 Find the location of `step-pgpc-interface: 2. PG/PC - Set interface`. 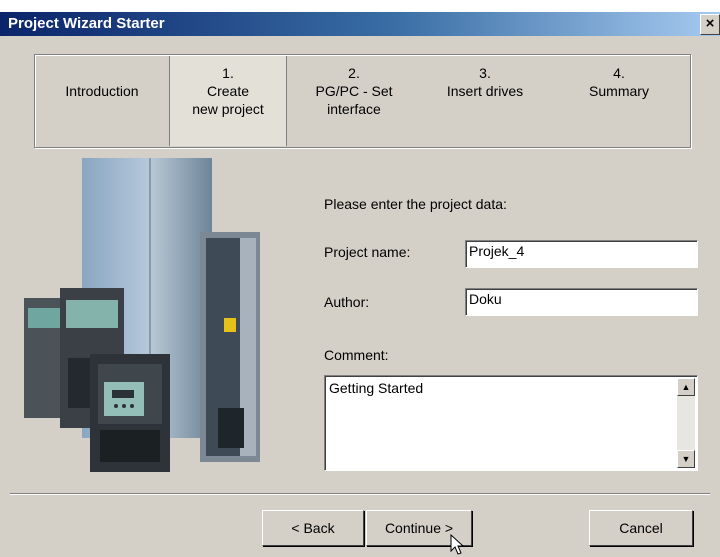

step-pgpc-interface: 2. PG/PC - Set interface is located at coordinates (354, 101).